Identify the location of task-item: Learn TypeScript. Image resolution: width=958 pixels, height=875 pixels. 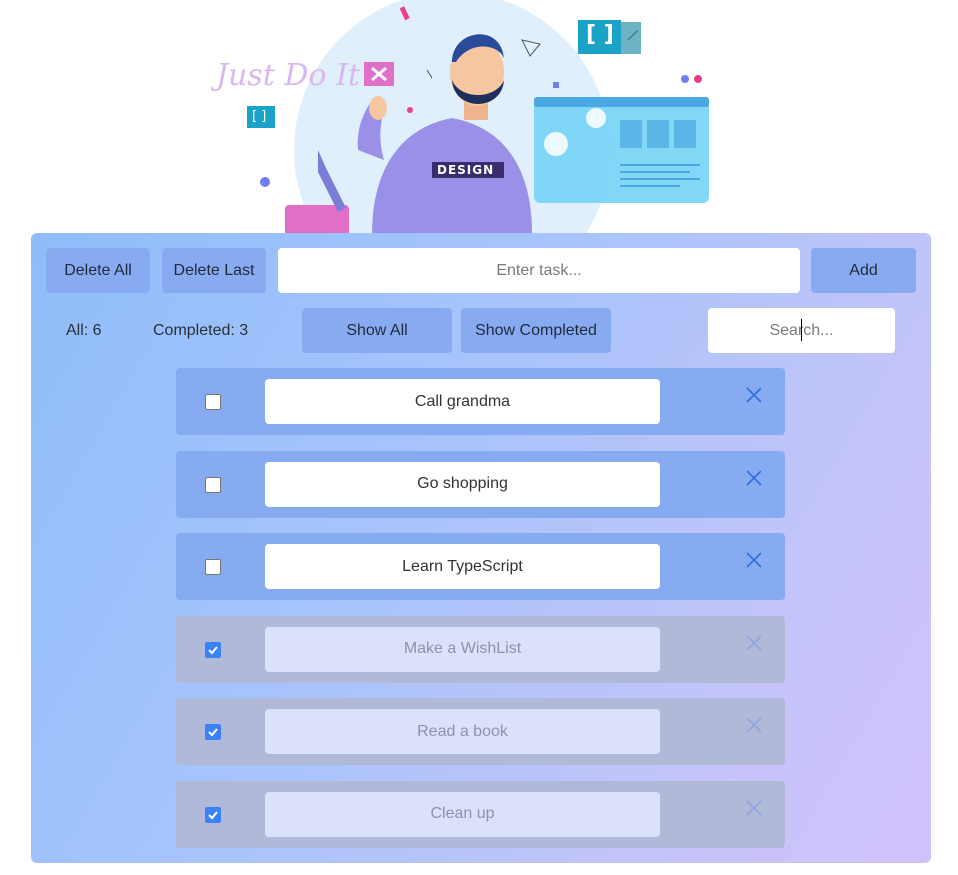
(480, 566).